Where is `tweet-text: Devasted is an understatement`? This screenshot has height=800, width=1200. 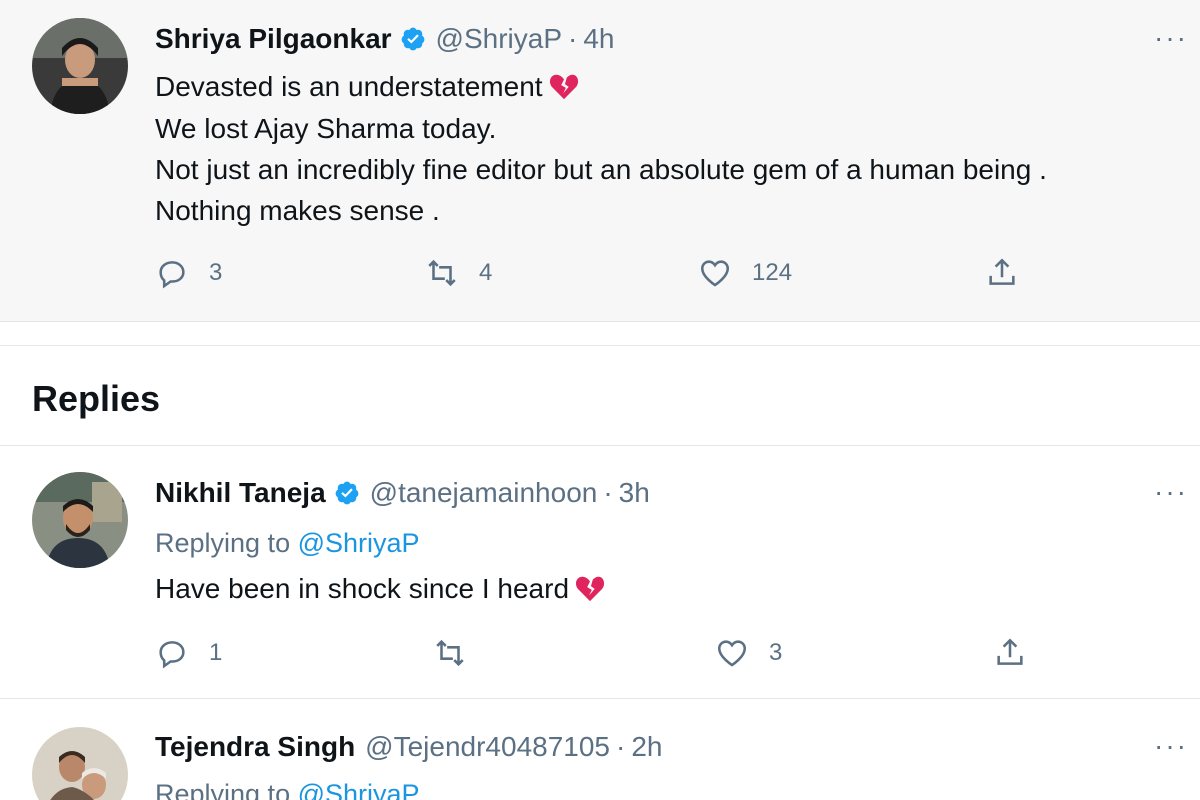 tweet-text: Devasted is an understatement is located at coordinates (349, 86).